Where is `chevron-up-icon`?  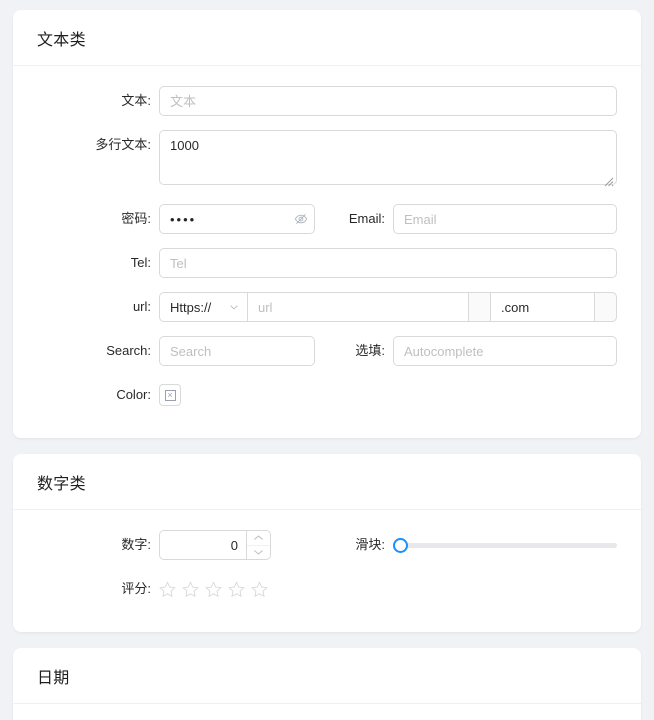 chevron-up-icon is located at coordinates (258, 537).